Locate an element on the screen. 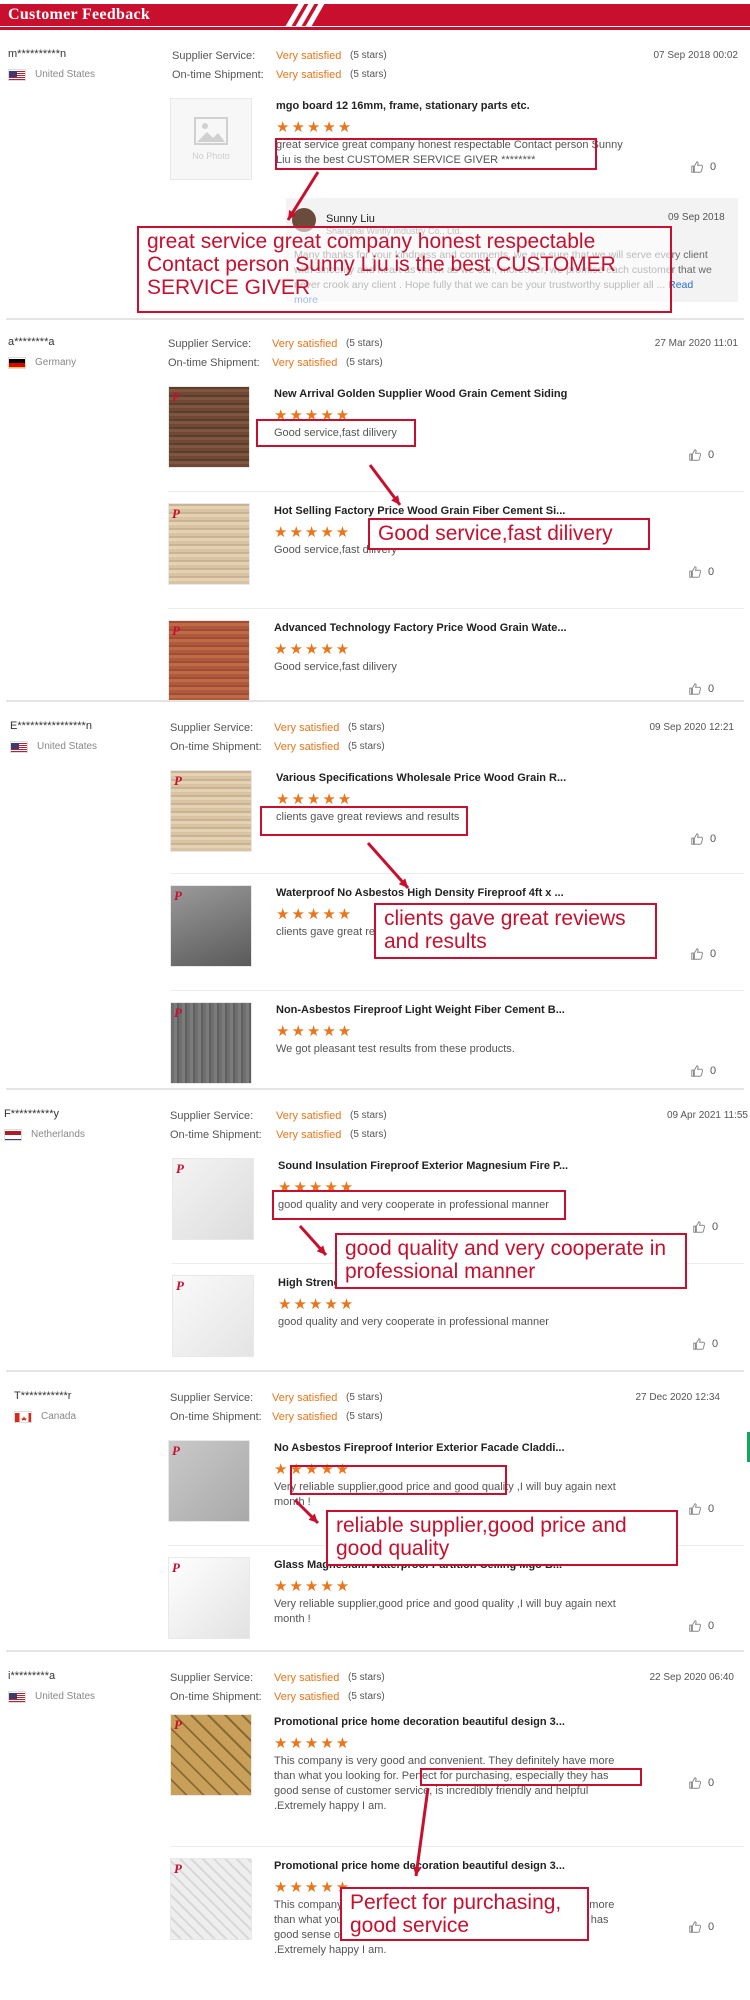 This screenshot has width=750, height=2000. review-divider is located at coordinates (375, 1651).